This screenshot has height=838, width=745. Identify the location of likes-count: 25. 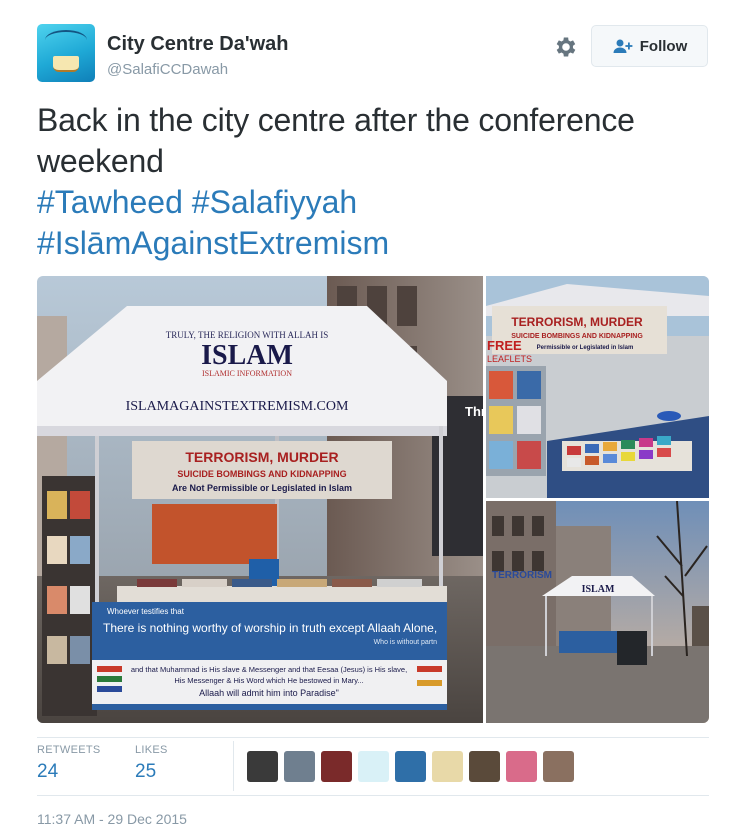
(151, 772).